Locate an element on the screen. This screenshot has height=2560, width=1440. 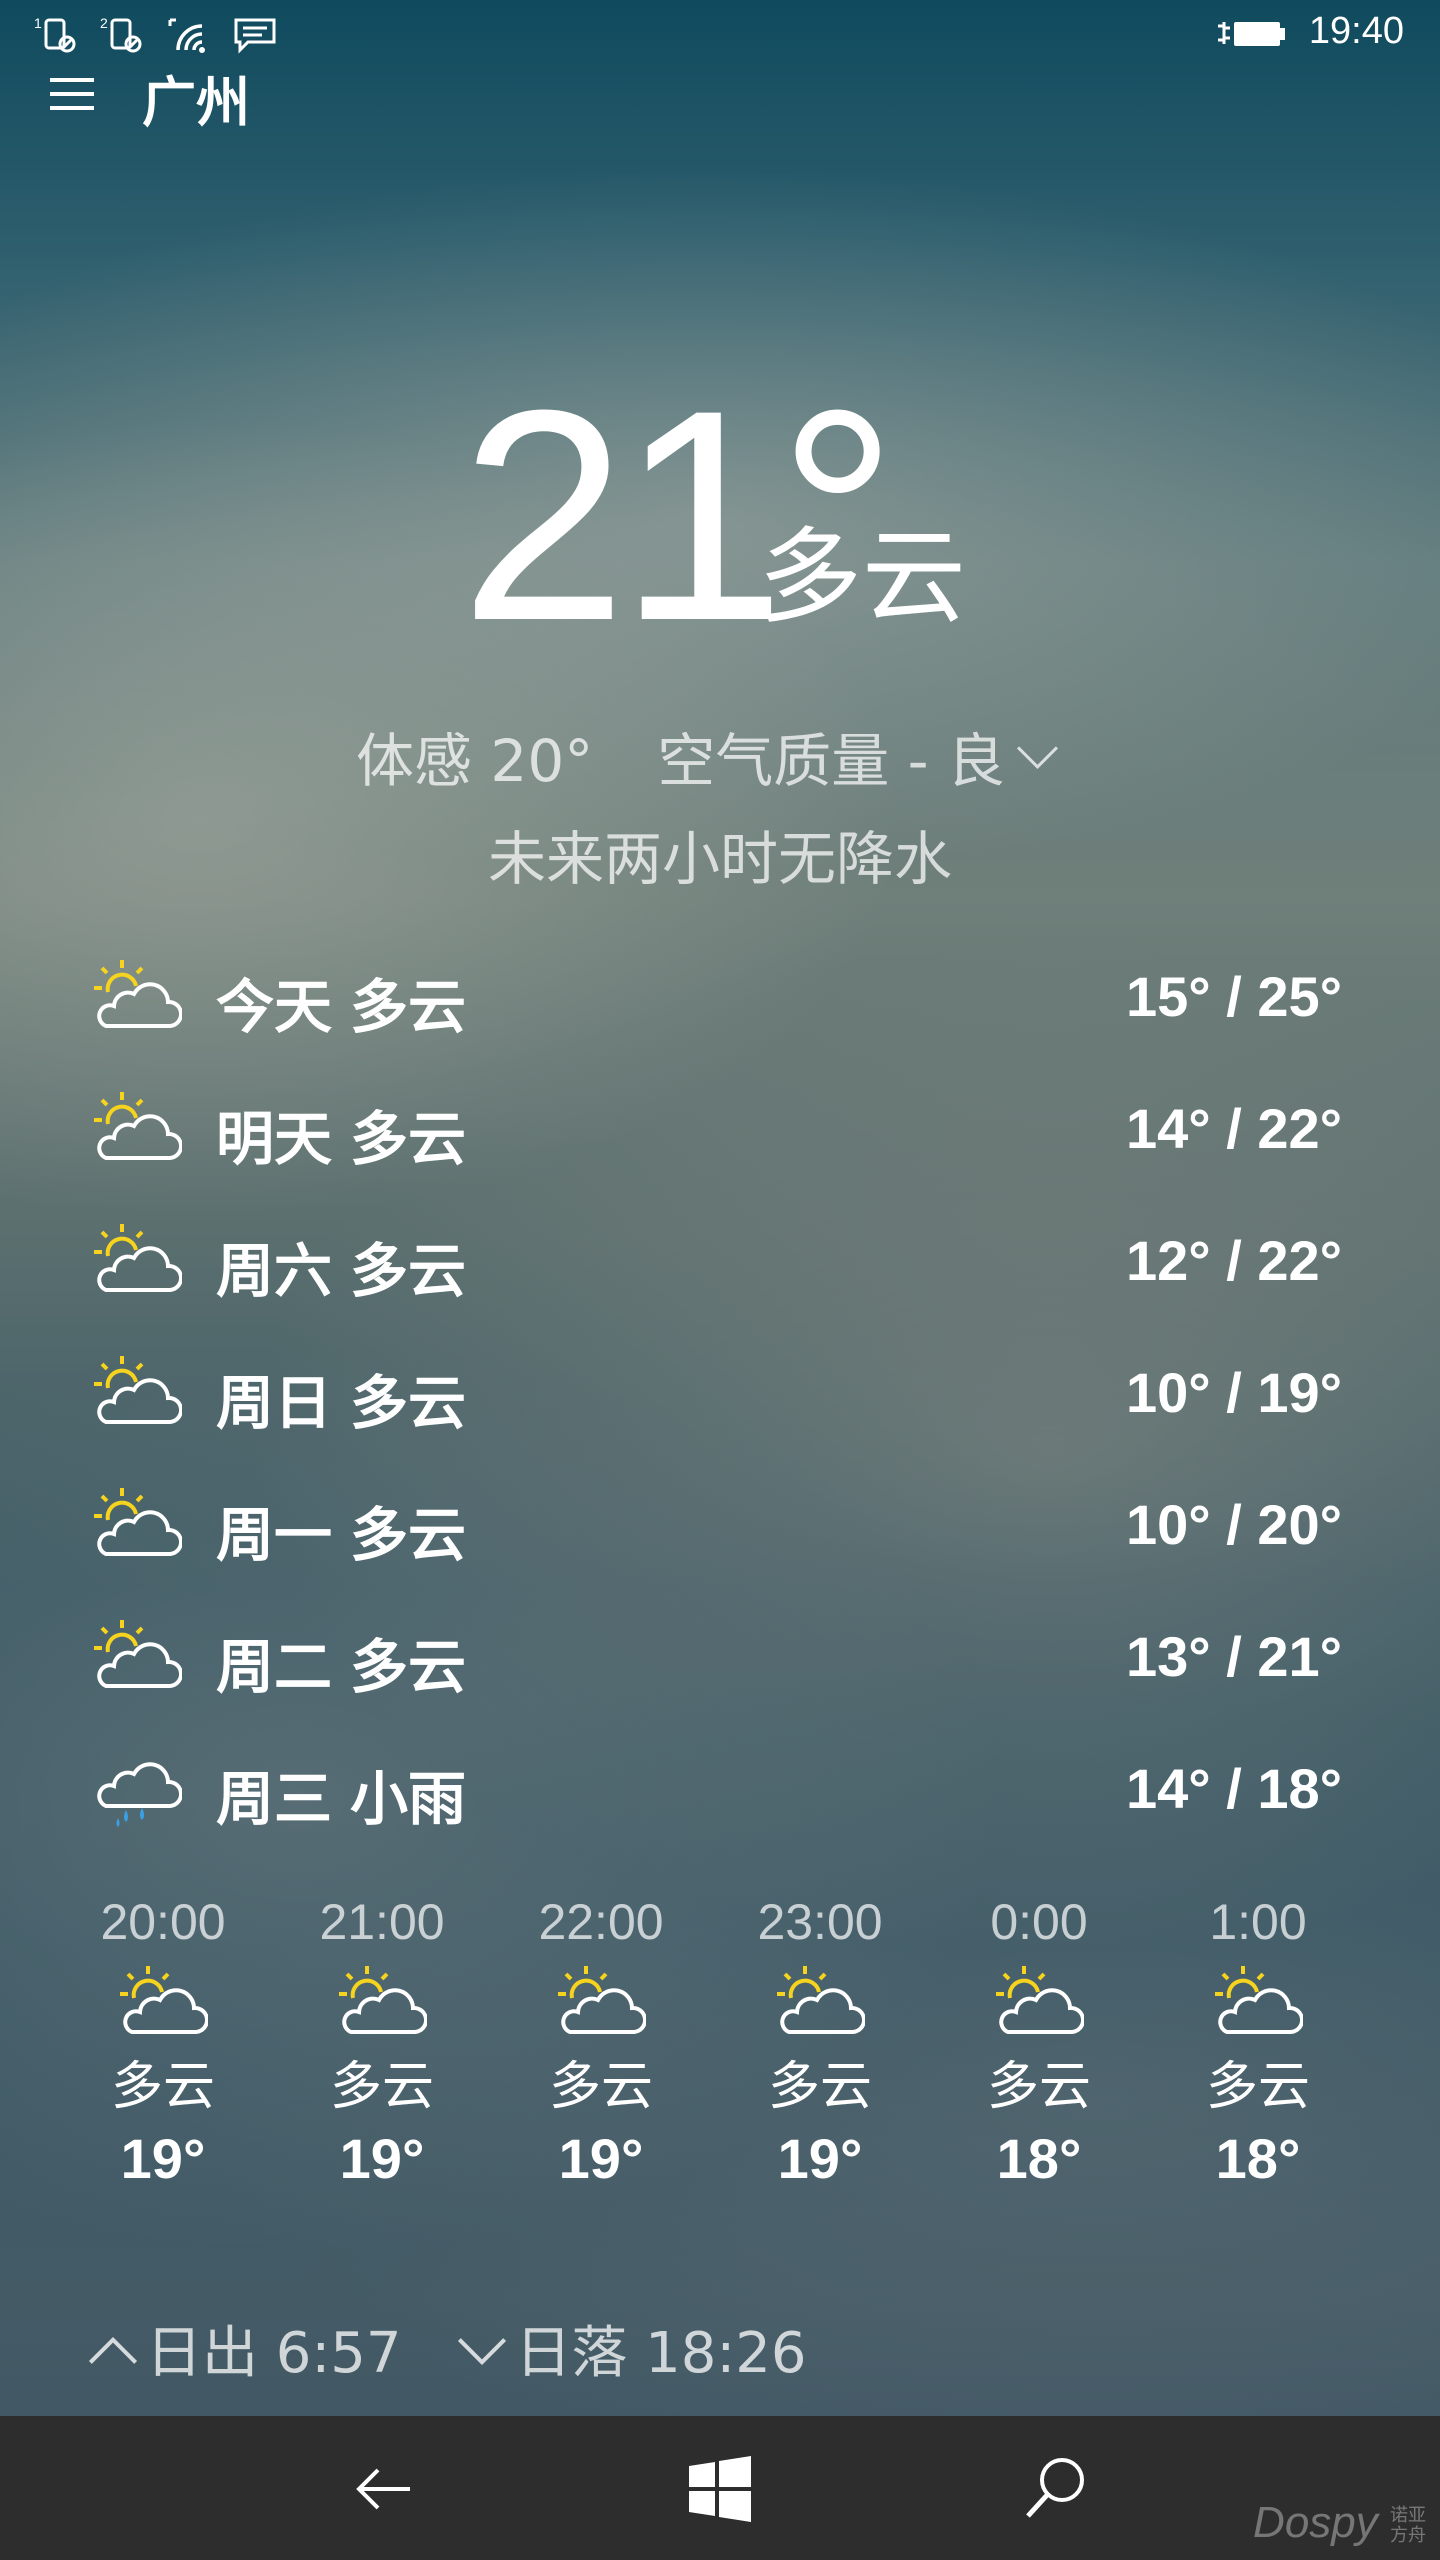
hourly-item: 20:00 多云 19° is located at coordinates (163, 2043).